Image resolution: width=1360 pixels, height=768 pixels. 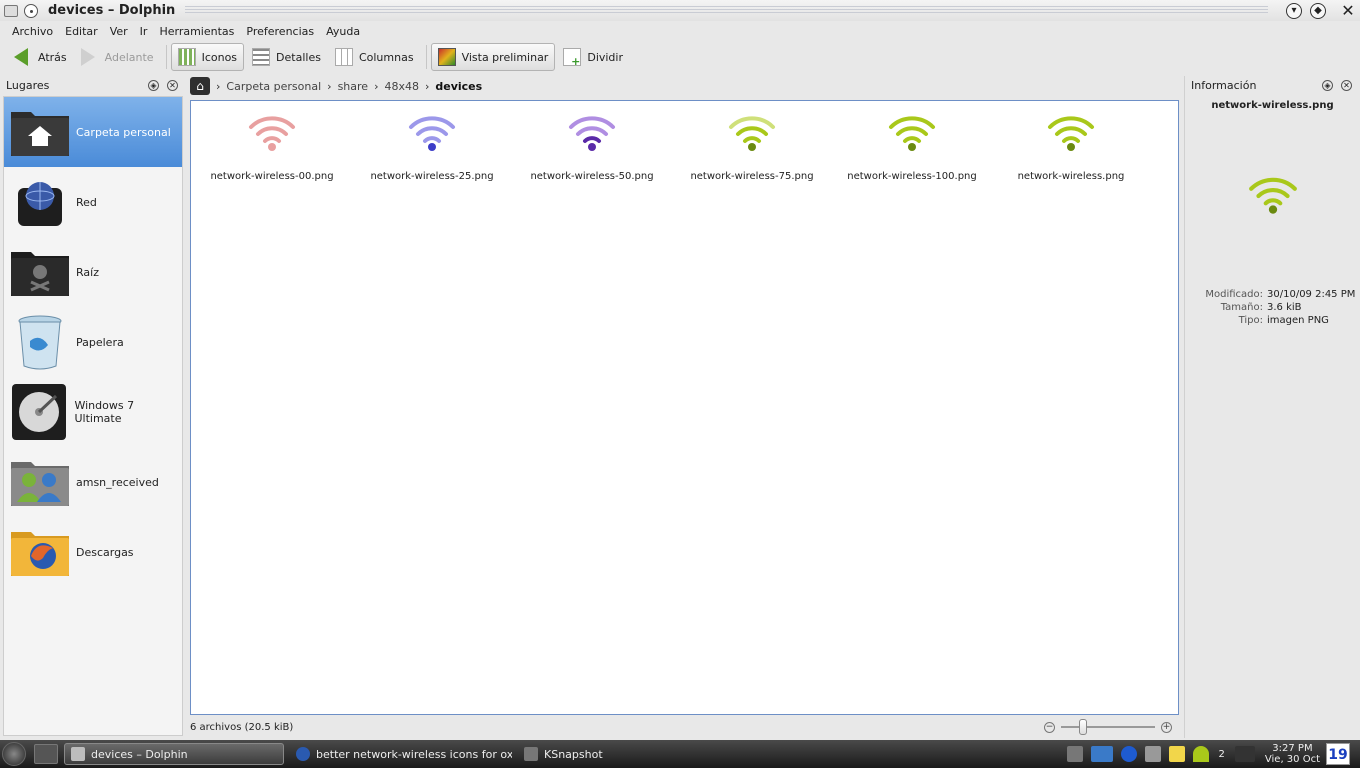 What do you see at coordinates (93, 482) in the screenshot?
I see `place-amsn: amsn_received` at bounding box center [93, 482].